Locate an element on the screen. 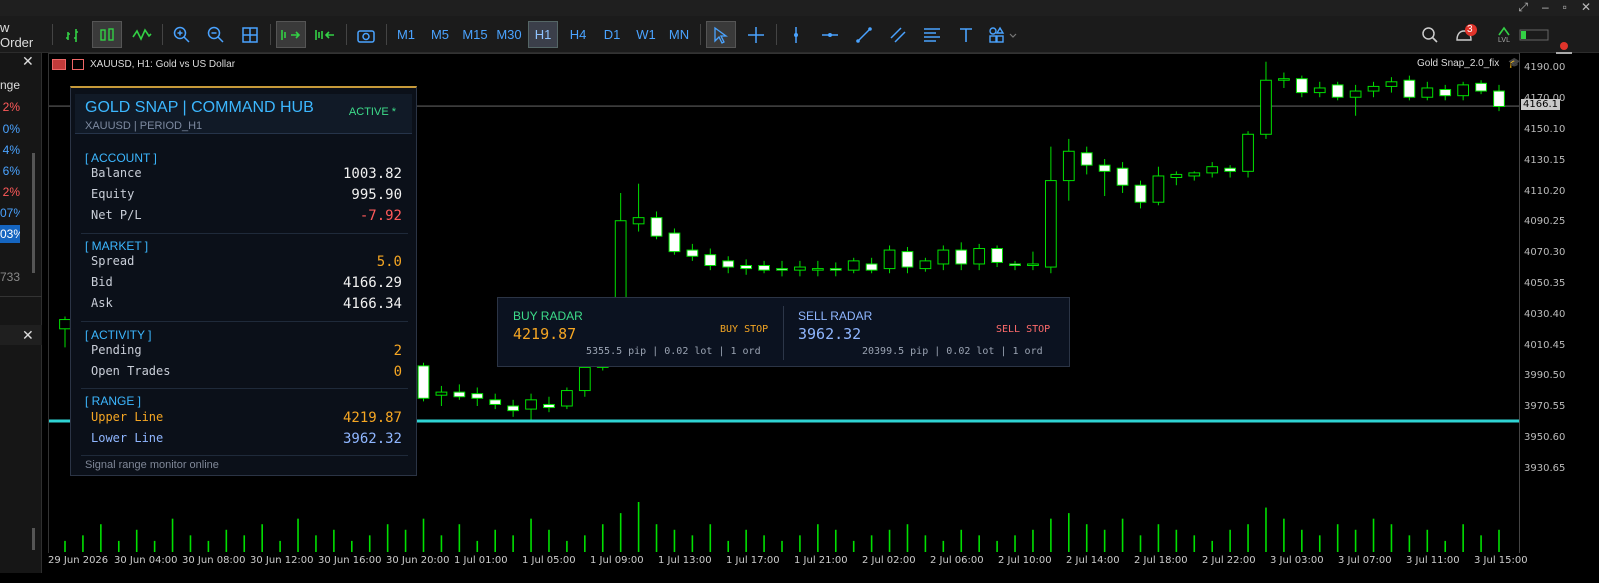 The width and height of the screenshot is (1599, 583). lower-line-label: Lower Line is located at coordinates (127, 438).